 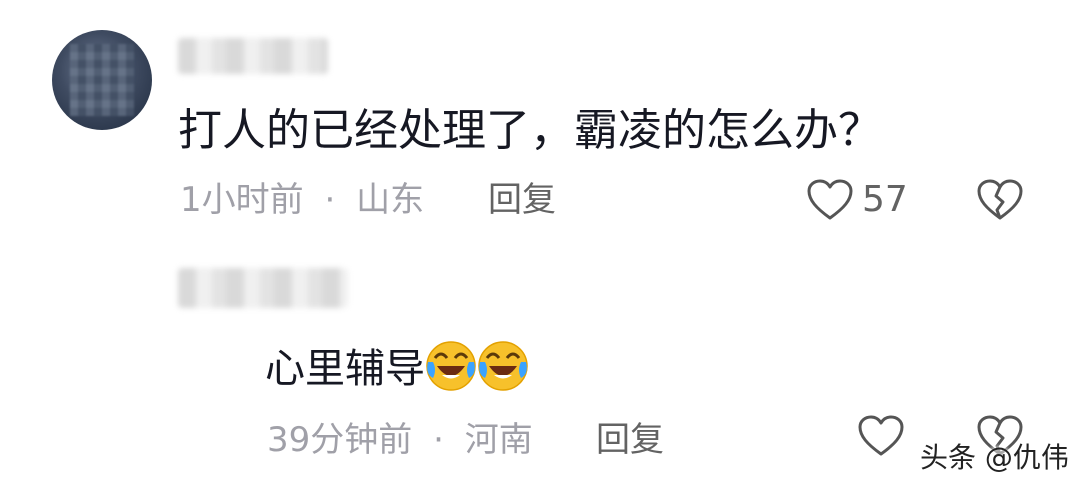 I want to click on avatar, so click(x=102, y=80).